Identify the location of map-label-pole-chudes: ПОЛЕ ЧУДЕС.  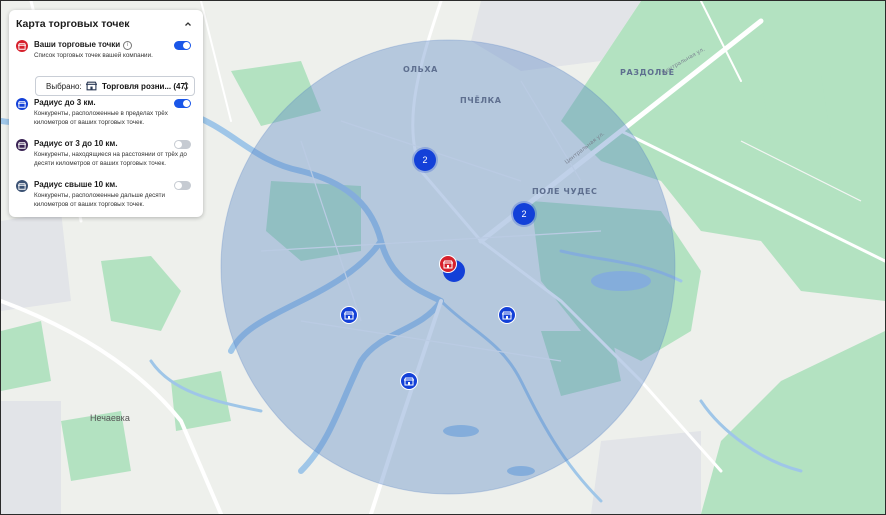
(565, 191).